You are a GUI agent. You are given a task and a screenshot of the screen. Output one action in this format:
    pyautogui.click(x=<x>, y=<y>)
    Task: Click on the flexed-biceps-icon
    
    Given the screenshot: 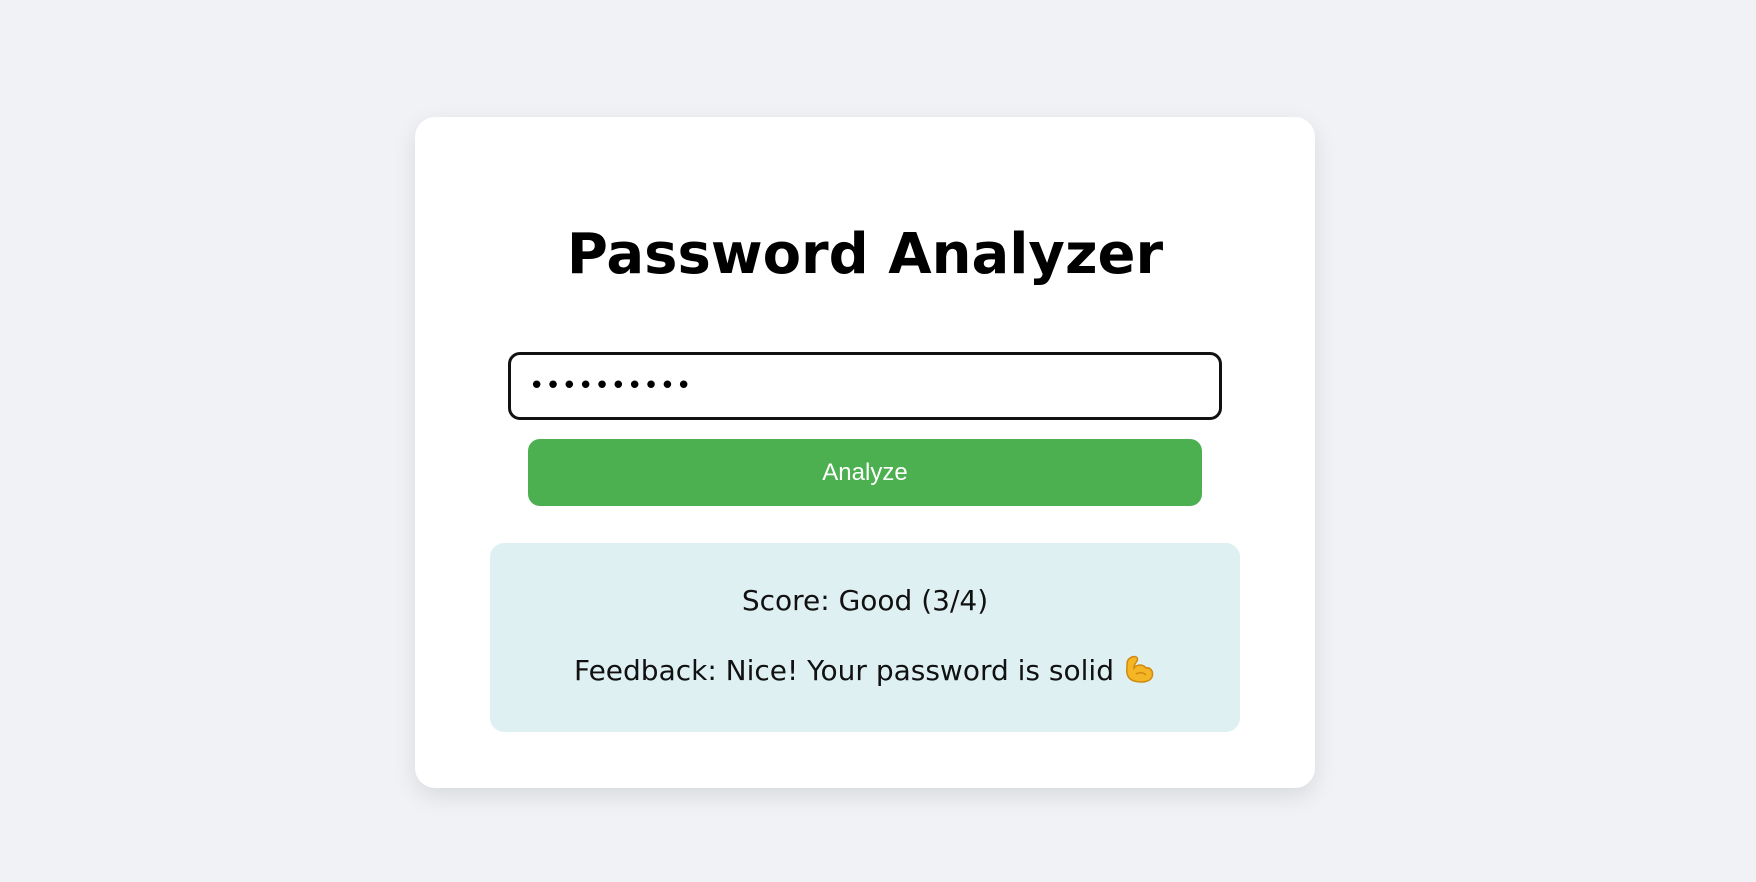 What is the action you would take?
    pyautogui.click(x=1140, y=673)
    